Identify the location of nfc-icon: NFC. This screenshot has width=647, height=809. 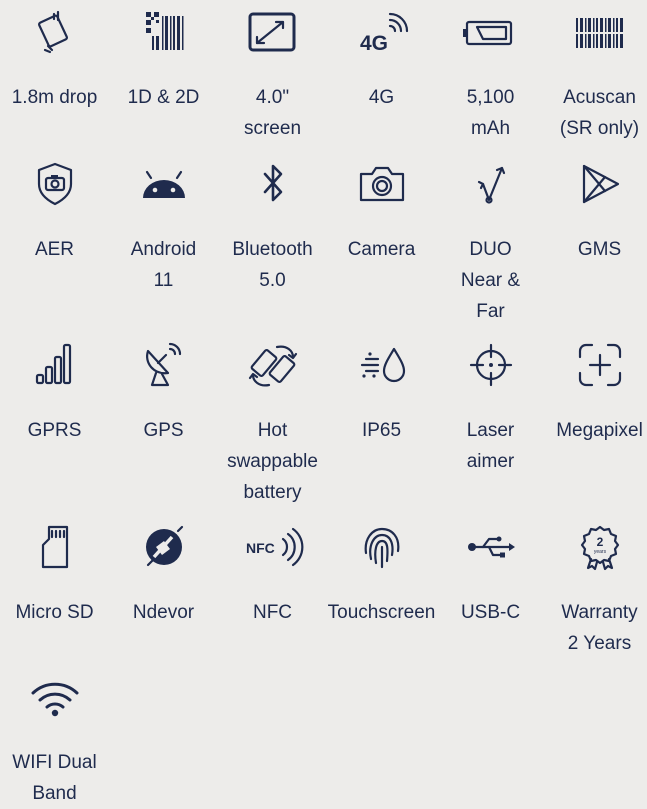
(273, 547).